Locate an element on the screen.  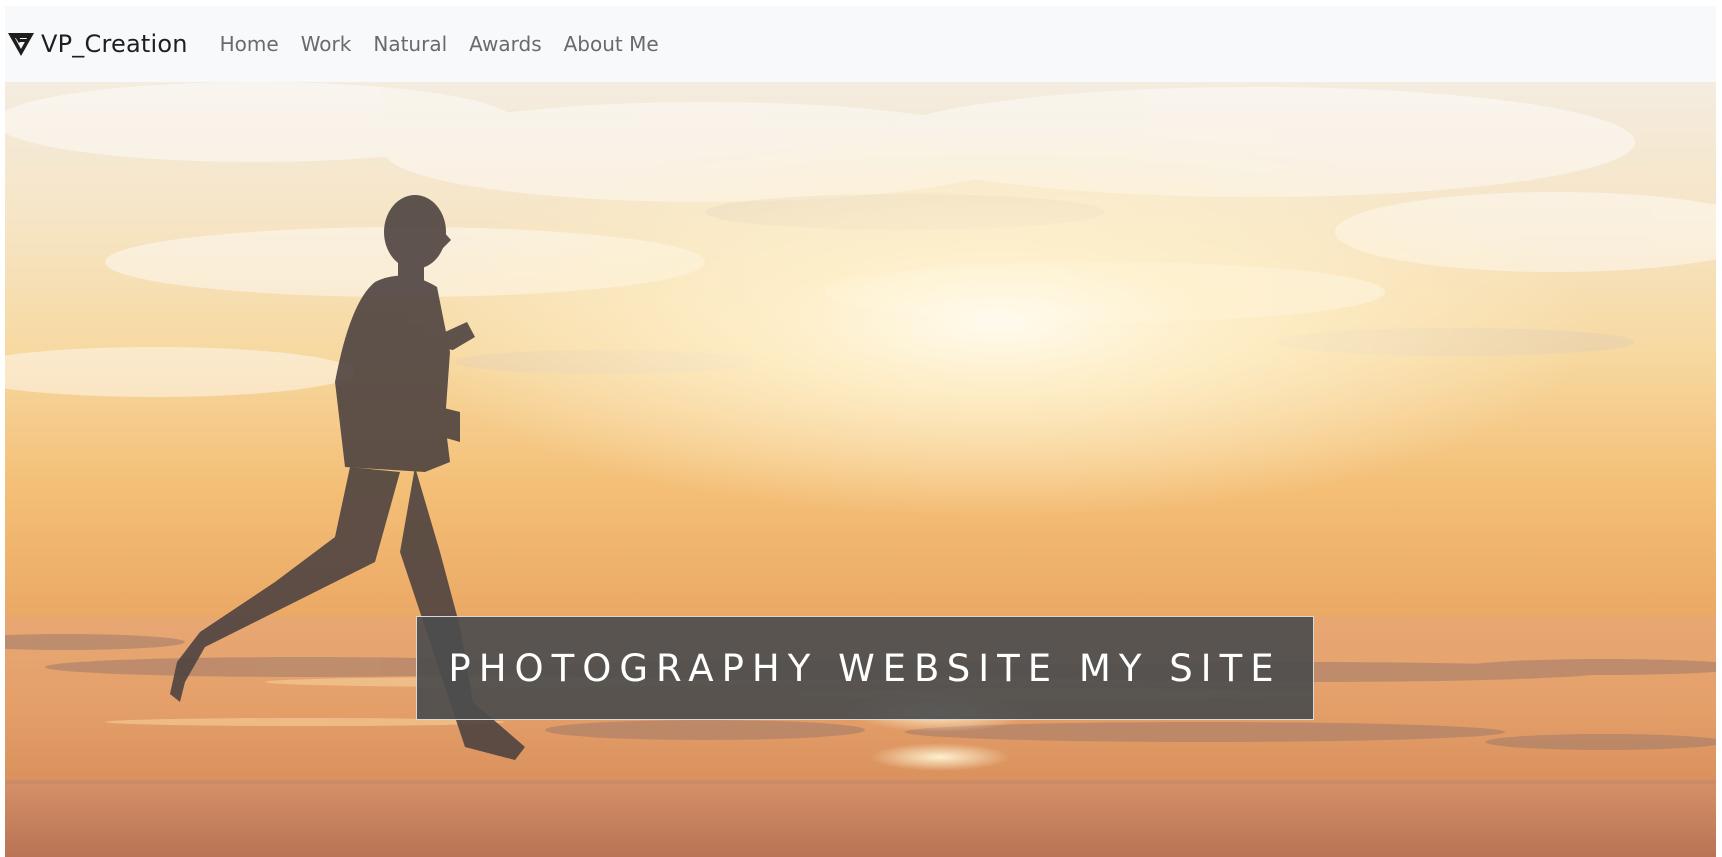
nav-link-home: Home is located at coordinates (249, 44).